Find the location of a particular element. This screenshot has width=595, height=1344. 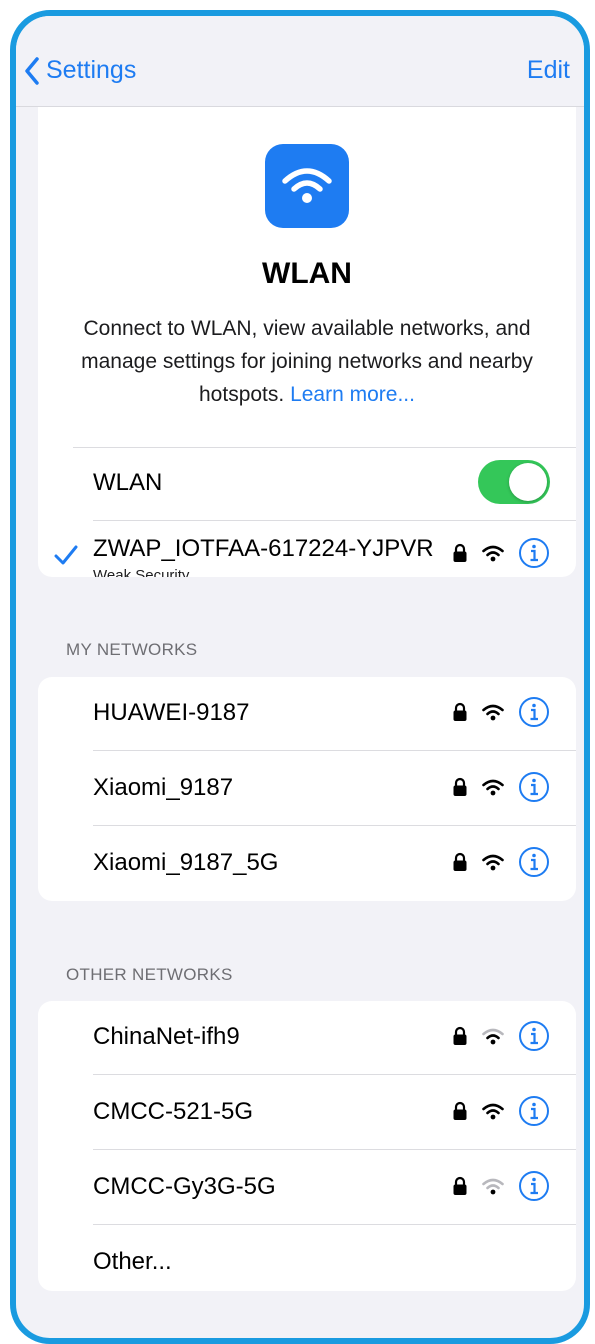

network-row: Xiaomi_9187 is located at coordinates (307, 789).